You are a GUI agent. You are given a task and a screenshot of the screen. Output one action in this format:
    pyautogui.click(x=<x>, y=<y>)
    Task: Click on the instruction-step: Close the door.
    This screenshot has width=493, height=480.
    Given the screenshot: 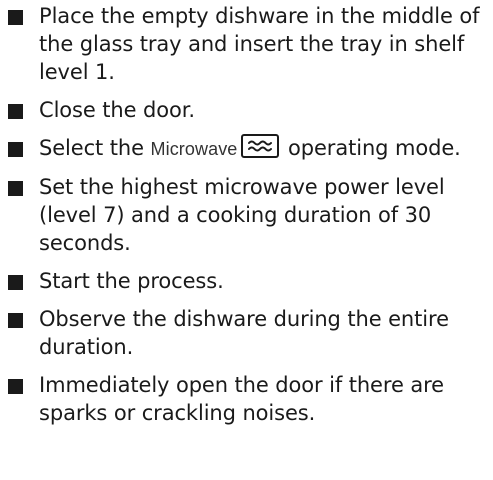 What is the action you would take?
    pyautogui.click(x=246, y=110)
    